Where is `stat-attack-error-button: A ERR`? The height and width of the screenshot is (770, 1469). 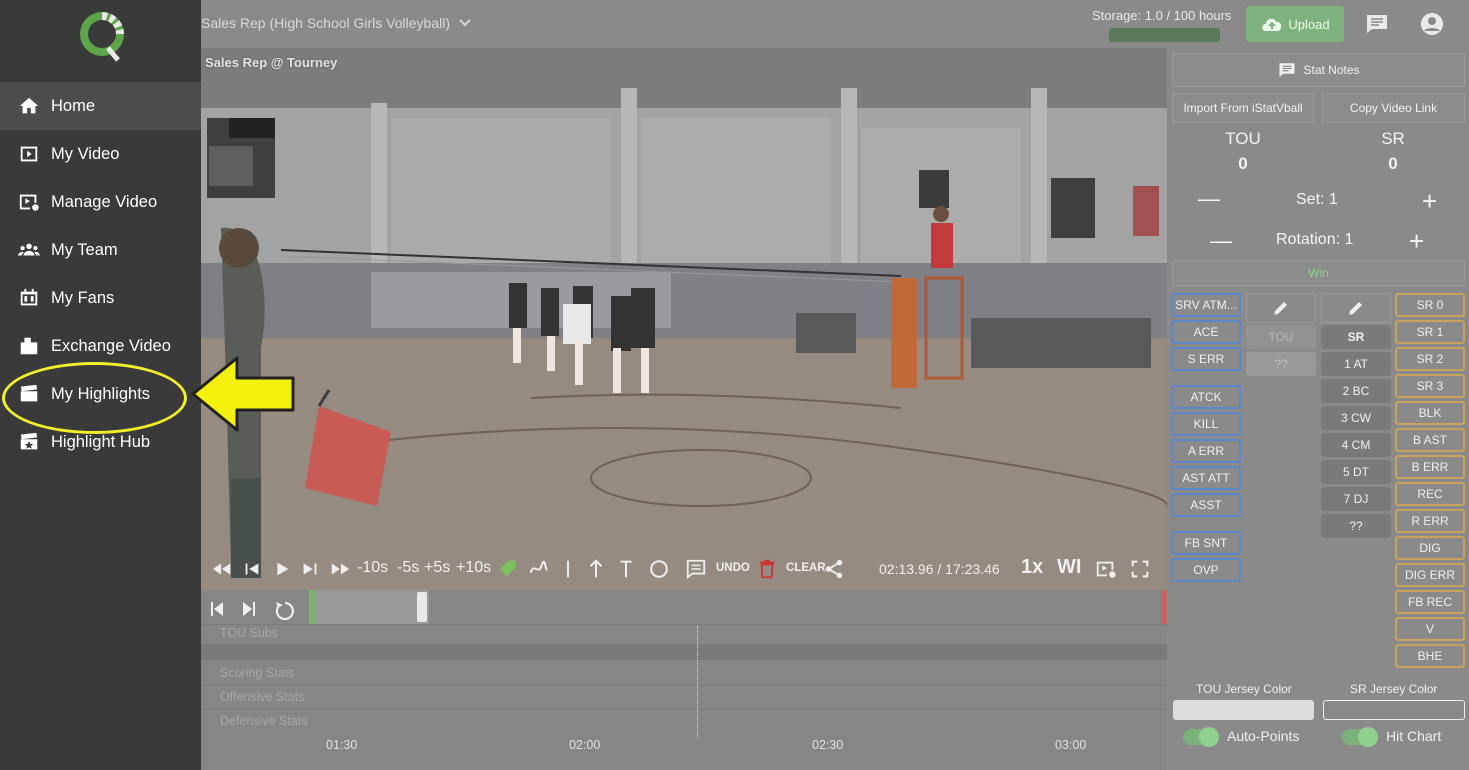
stat-attack-error-button: A ERR is located at coordinates (1206, 451).